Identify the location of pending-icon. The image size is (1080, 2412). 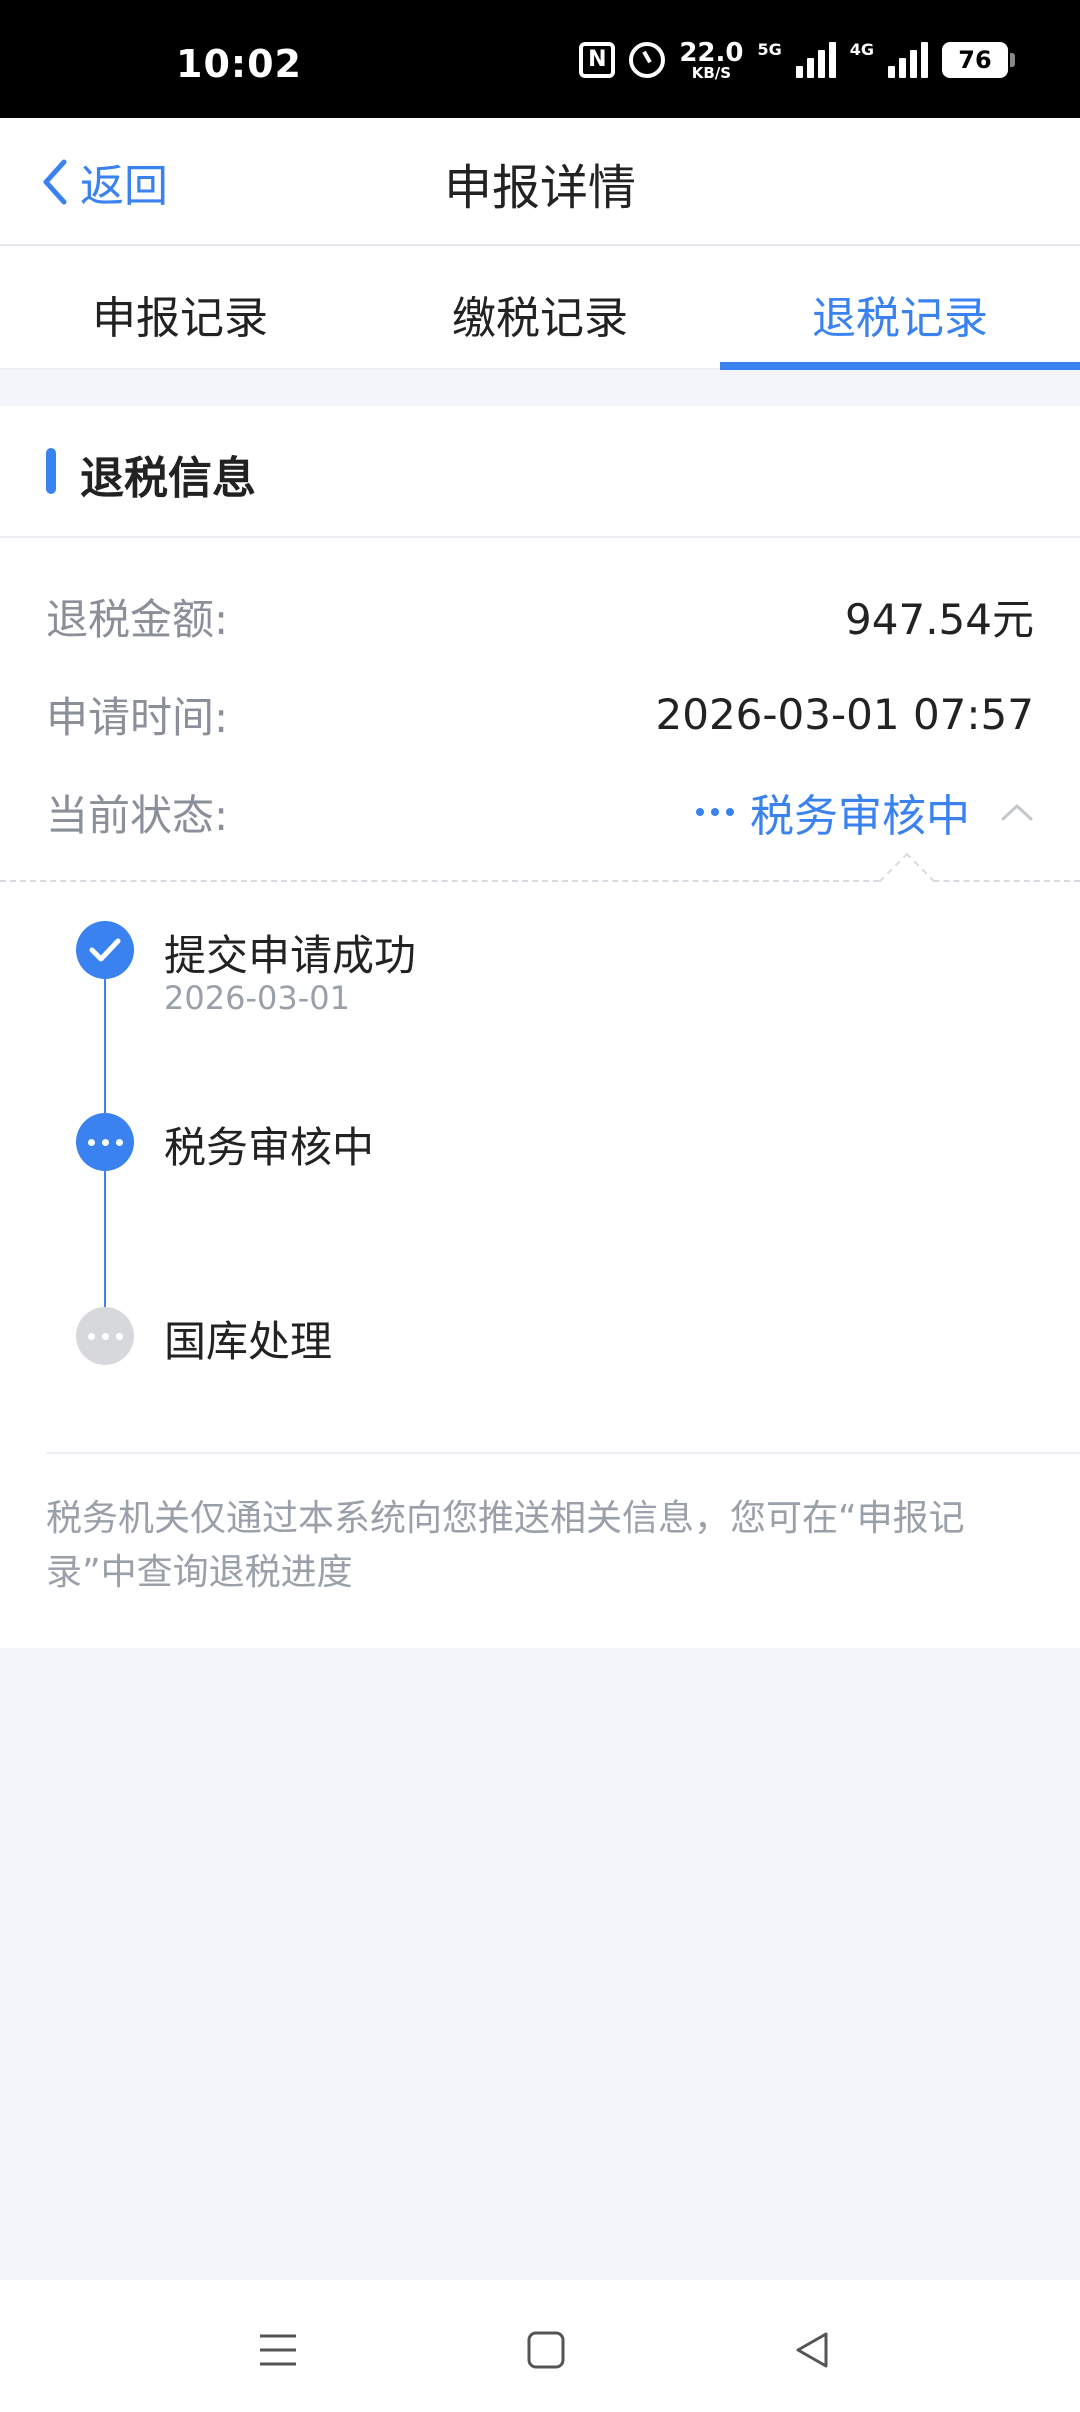
(105, 1336).